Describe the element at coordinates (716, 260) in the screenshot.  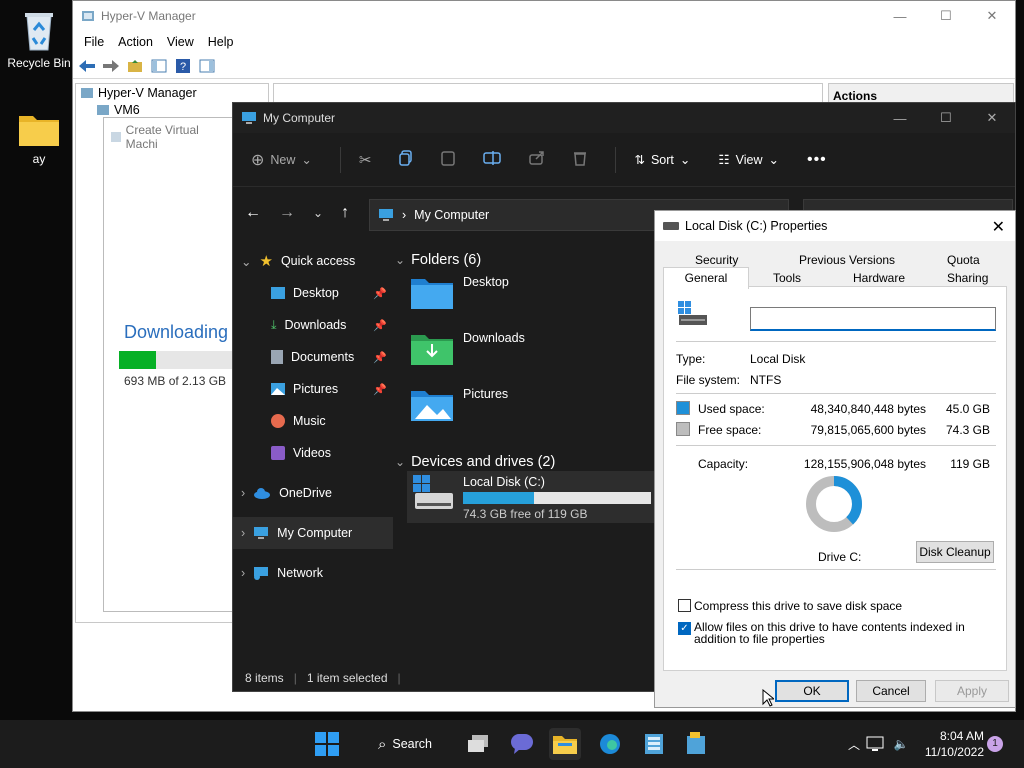
I see `tab-security: Security` at that location.